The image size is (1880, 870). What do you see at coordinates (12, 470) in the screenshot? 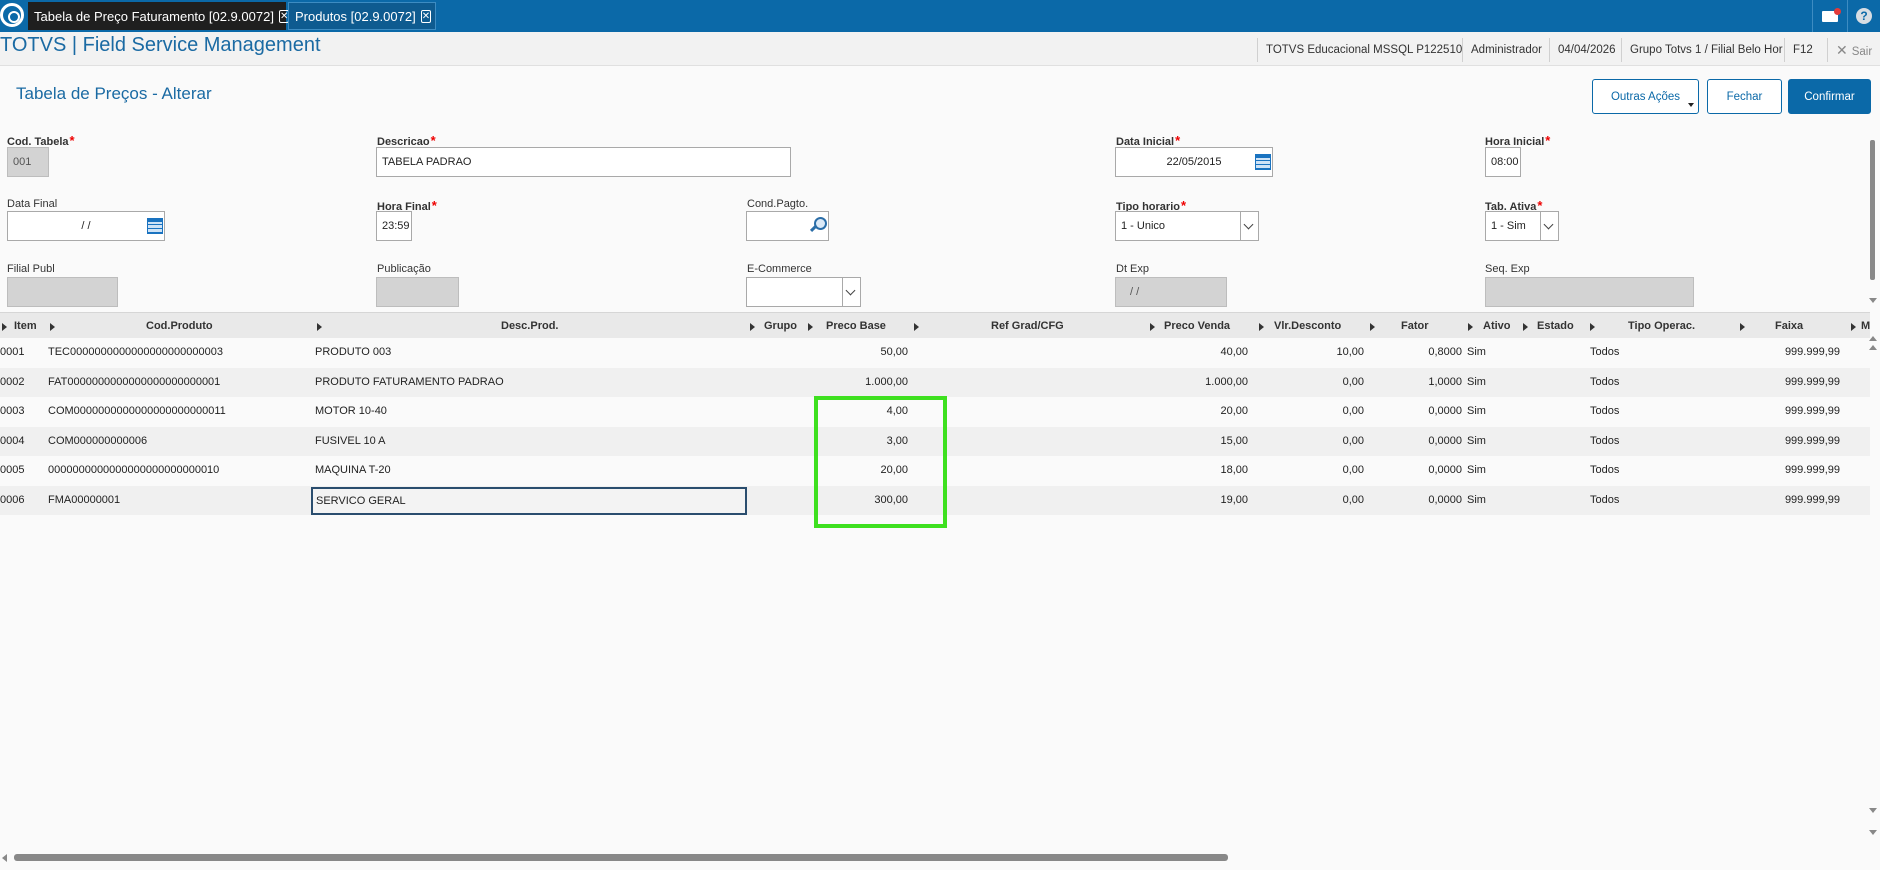
I see `cell-item: 0005` at bounding box center [12, 470].